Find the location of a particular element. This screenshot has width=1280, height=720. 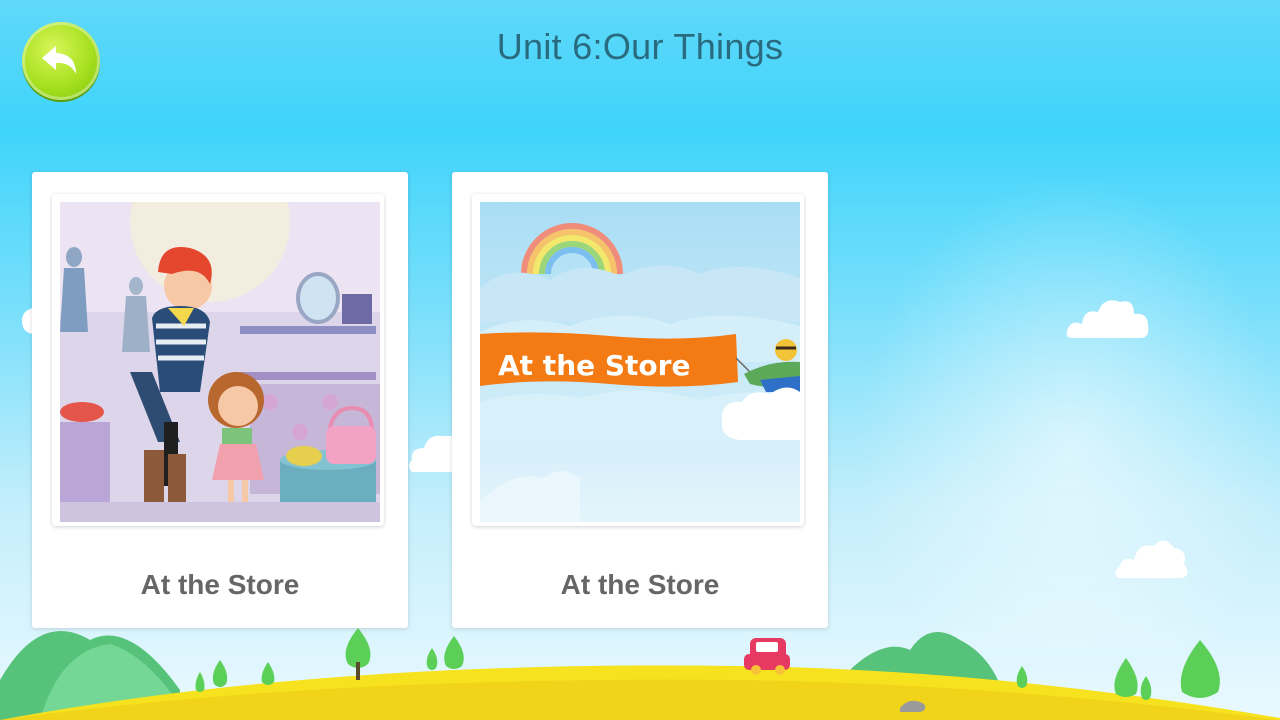

store-scene-illustration is located at coordinates (220, 362).